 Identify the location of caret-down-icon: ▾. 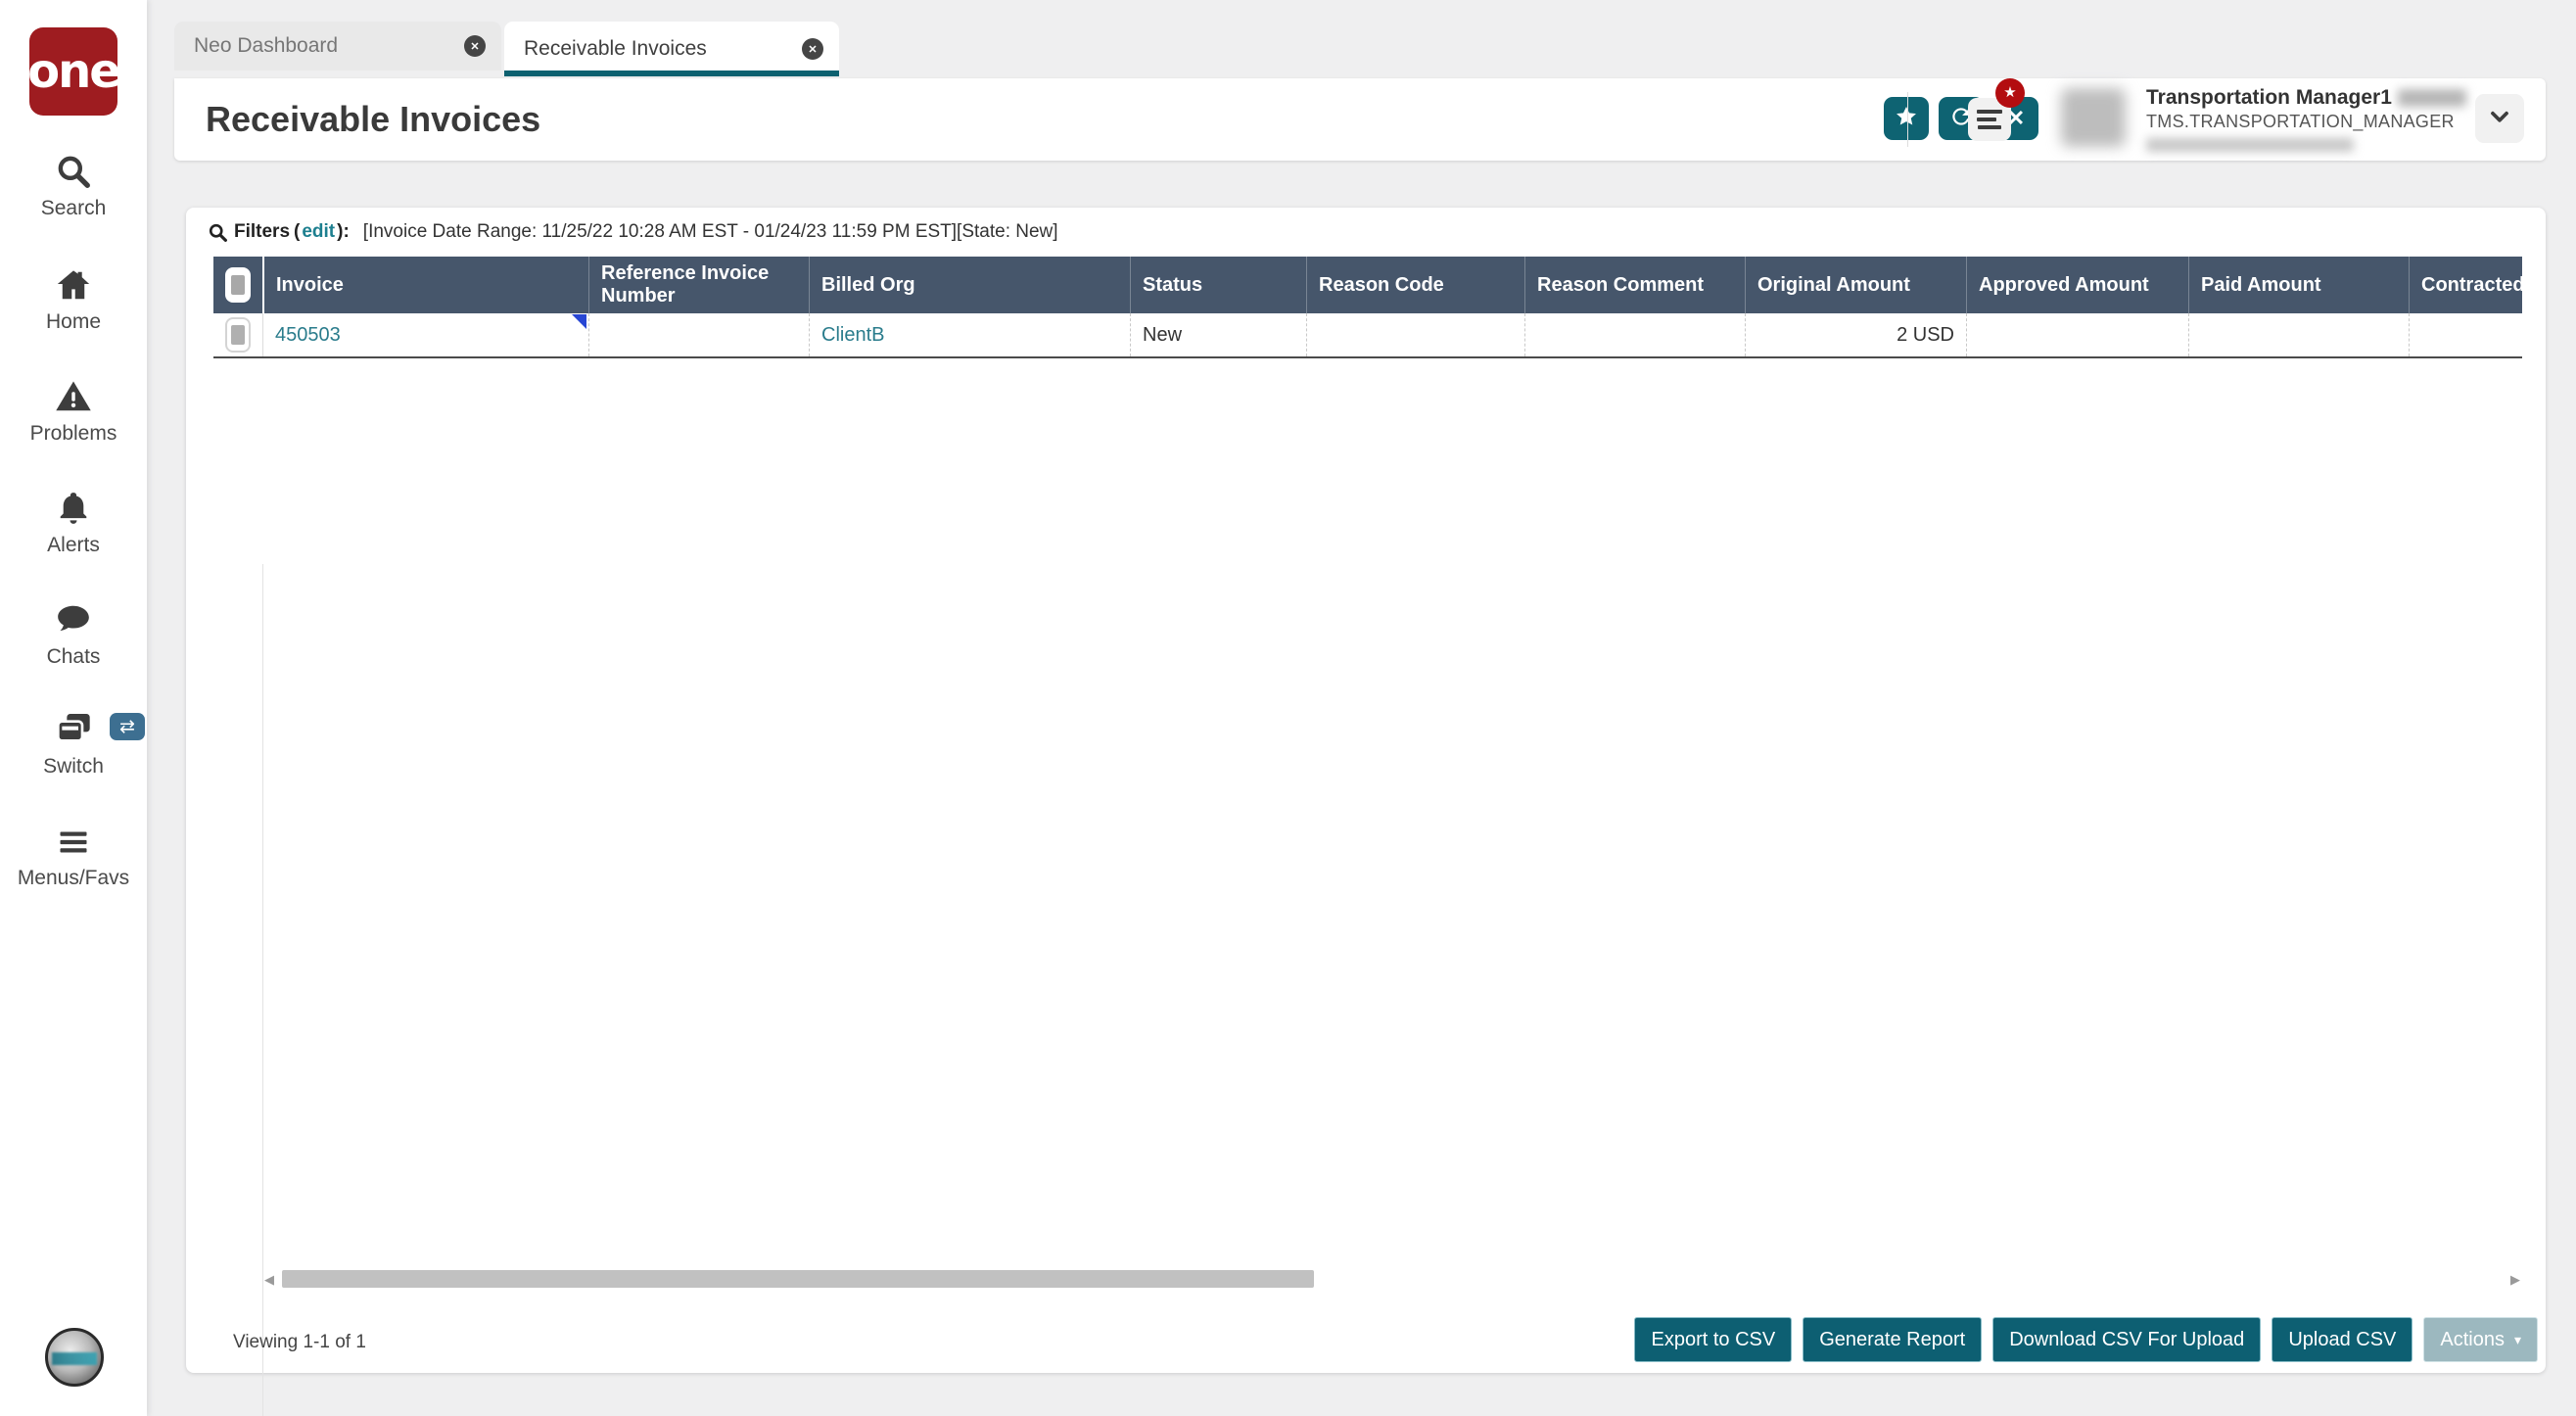
(2517, 1339).